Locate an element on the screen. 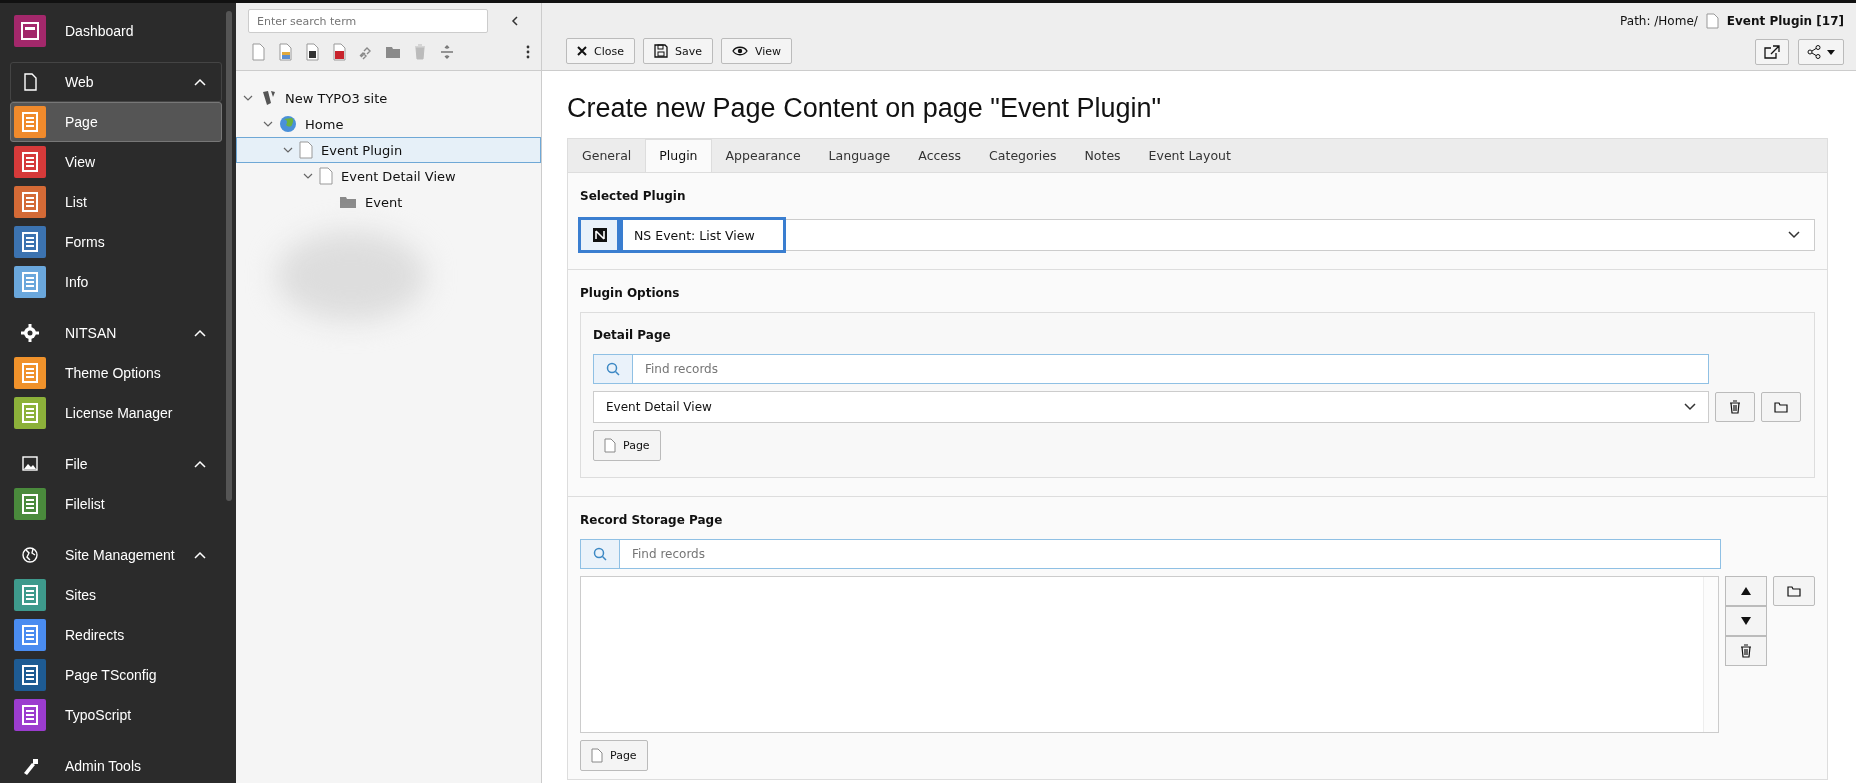  tree-node: Event Plugin is located at coordinates (388, 150).